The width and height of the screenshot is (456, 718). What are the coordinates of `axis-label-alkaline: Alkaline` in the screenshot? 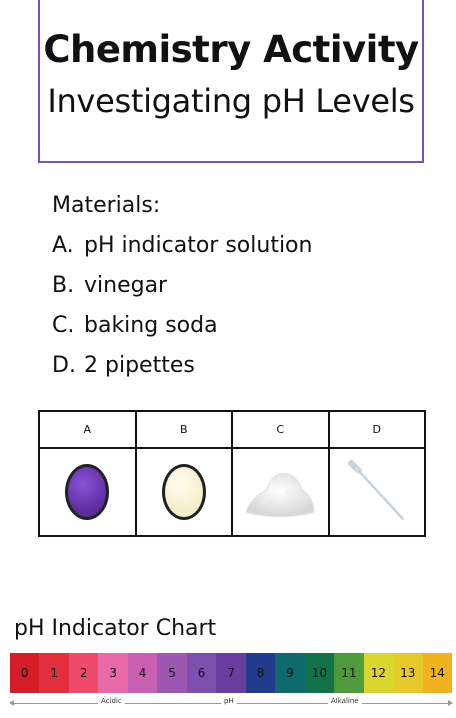 It's located at (345, 701).